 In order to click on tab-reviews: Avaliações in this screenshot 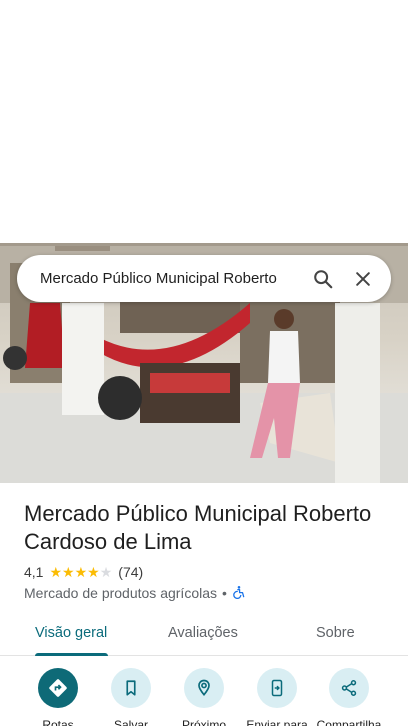, I will do `click(203, 633)`.